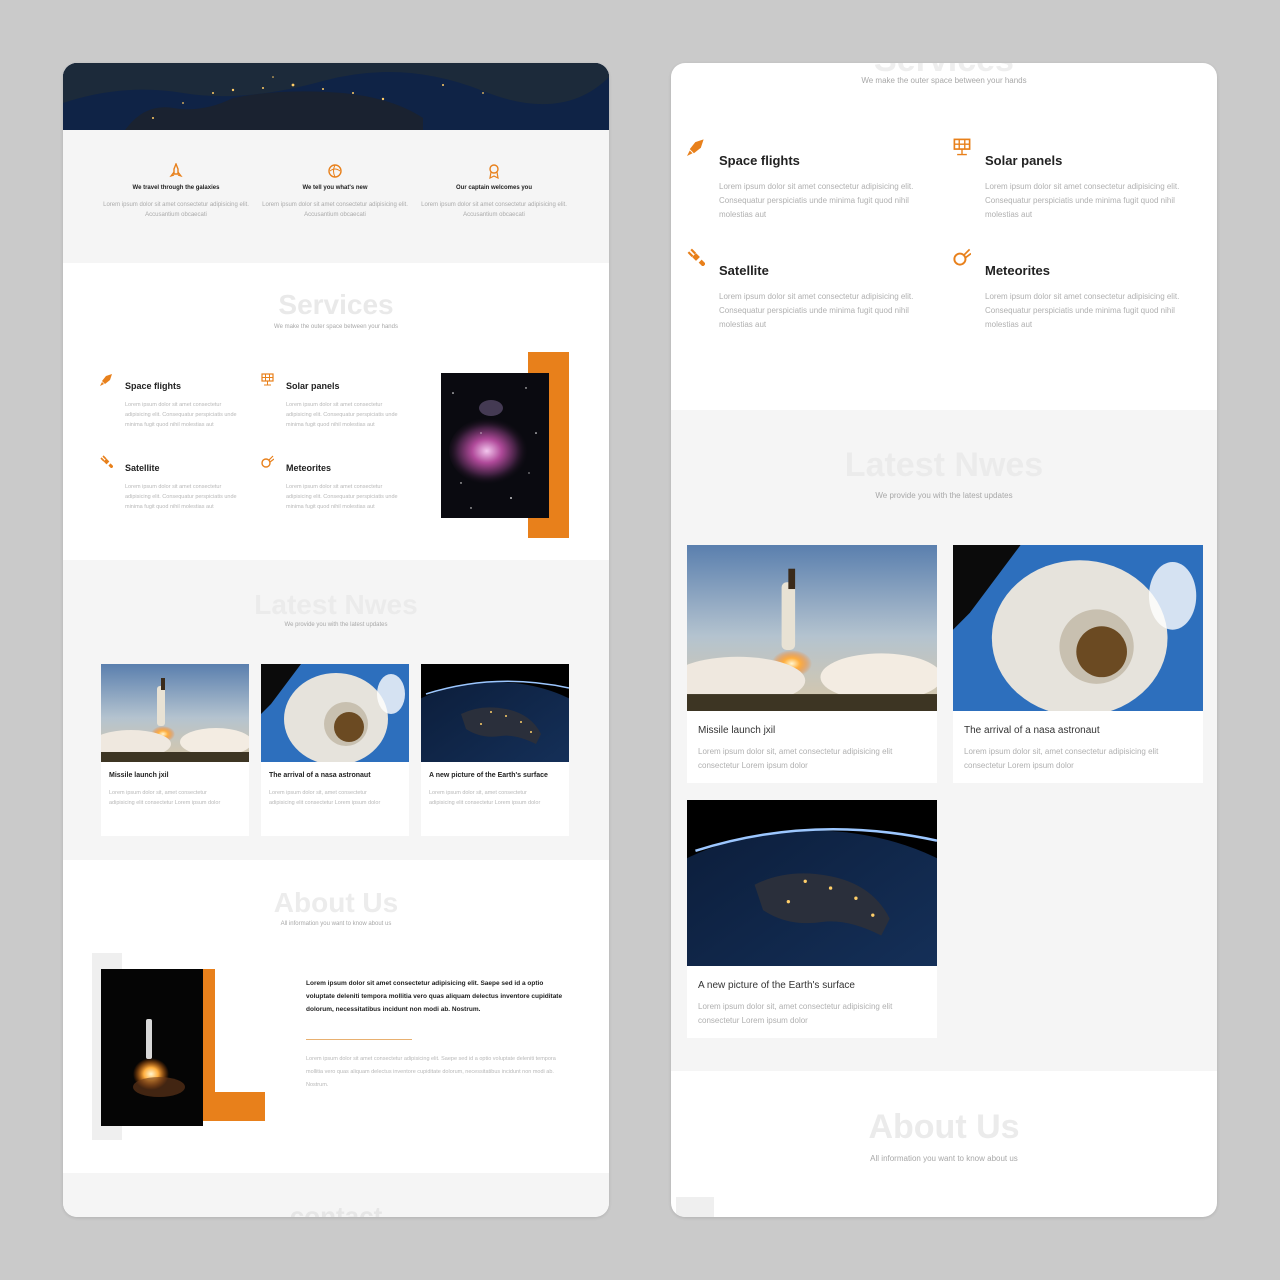 The image size is (1280, 1280). What do you see at coordinates (336, 96) in the screenshot?
I see `hero-earth-night-banner` at bounding box center [336, 96].